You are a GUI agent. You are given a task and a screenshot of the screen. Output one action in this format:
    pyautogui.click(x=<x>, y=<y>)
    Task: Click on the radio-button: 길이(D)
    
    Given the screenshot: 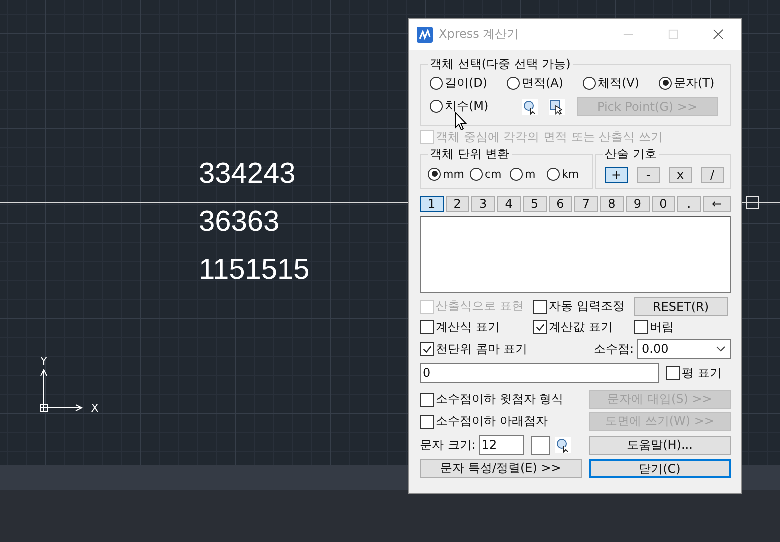 What is the action you would take?
    pyautogui.click(x=468, y=83)
    